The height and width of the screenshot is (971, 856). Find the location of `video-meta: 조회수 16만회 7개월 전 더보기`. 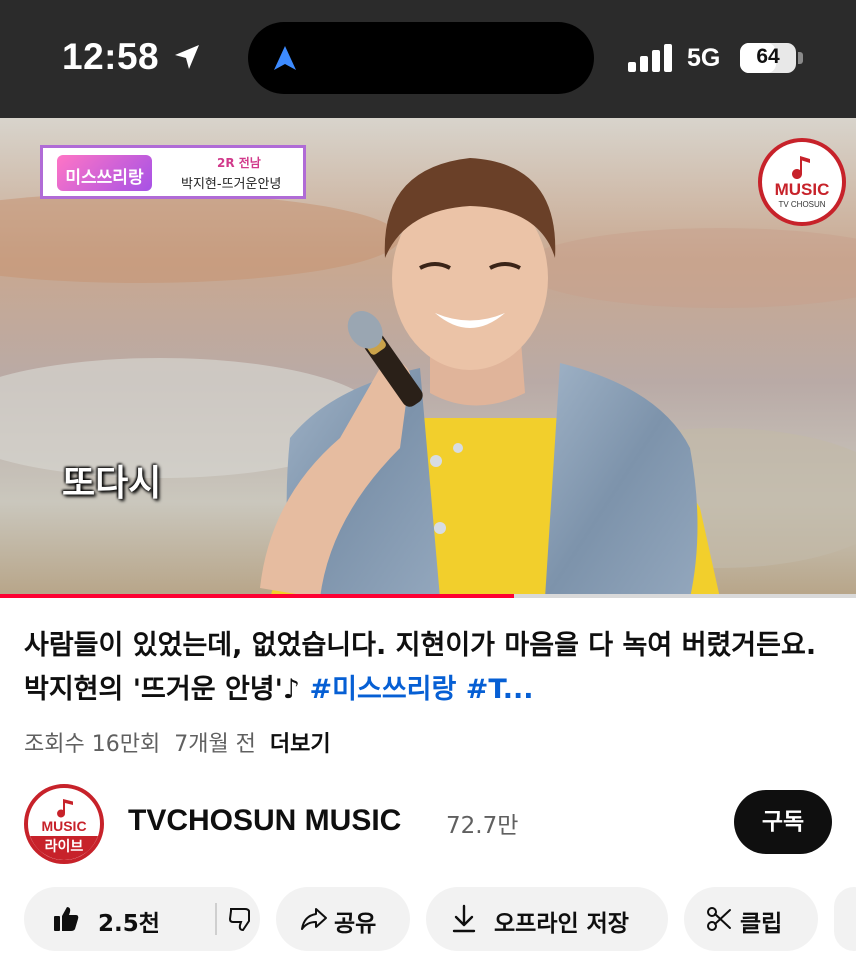

video-meta: 조회수 16만회 7개월 전 더보기 is located at coordinates (184, 742).